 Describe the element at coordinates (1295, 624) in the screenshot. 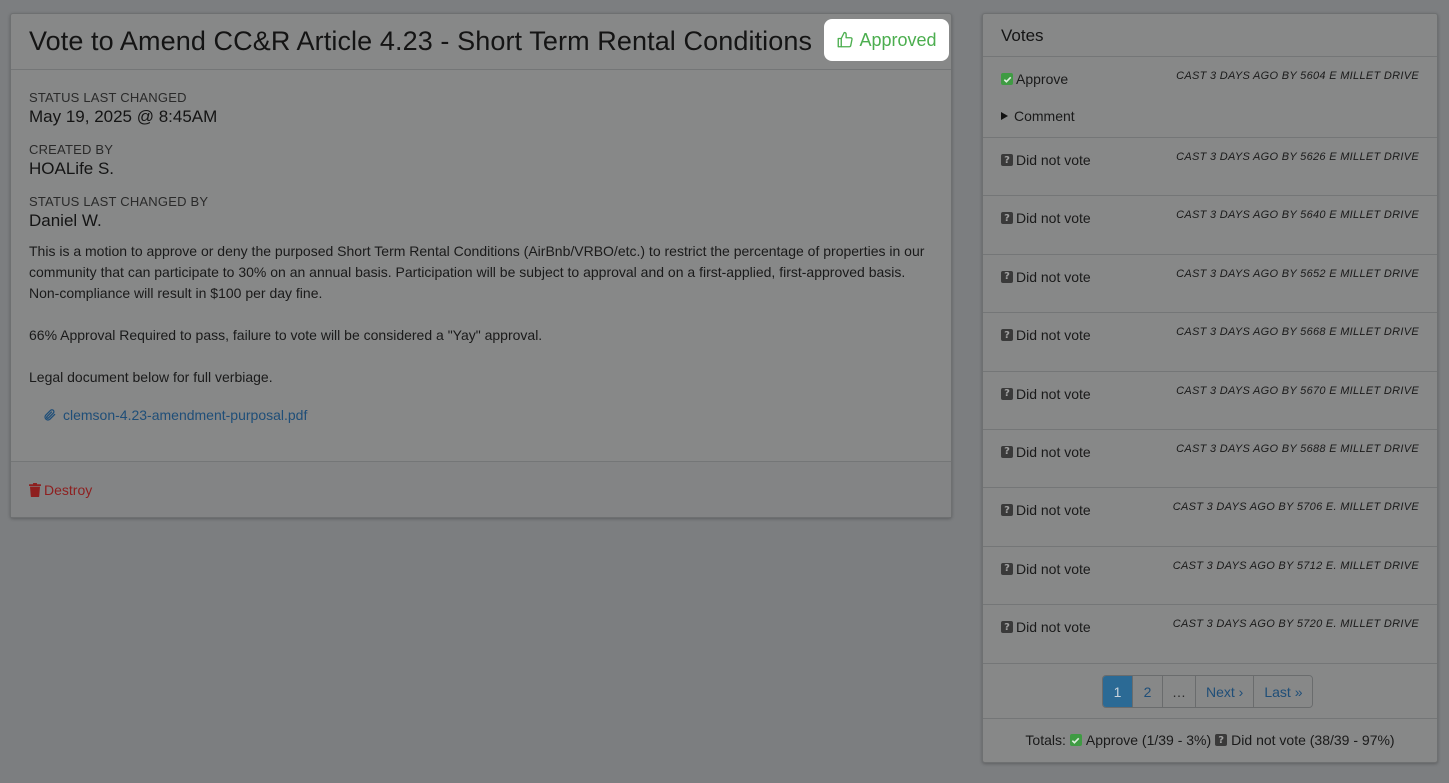

I see `vote-cast-info: CAST 3 DAYS AGO BY 5720 E. MILLET DRIVE` at that location.